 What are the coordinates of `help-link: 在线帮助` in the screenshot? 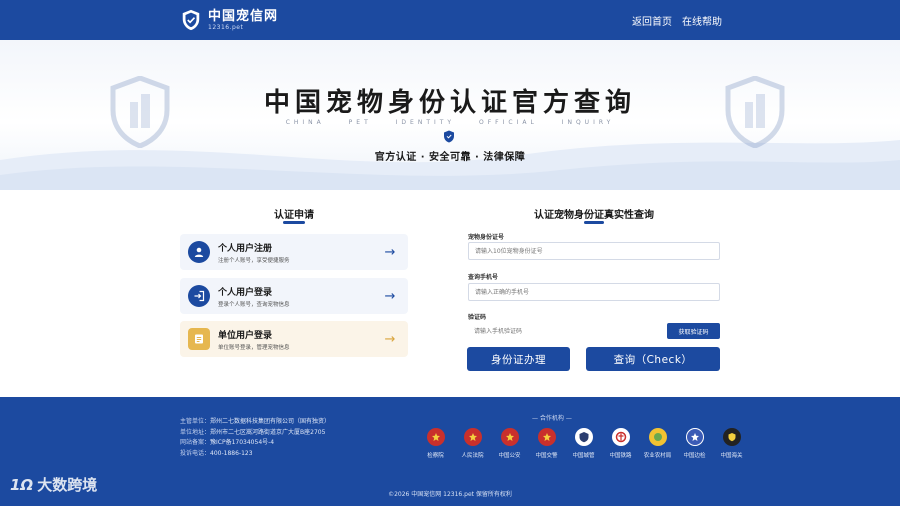 It's located at (702, 20).